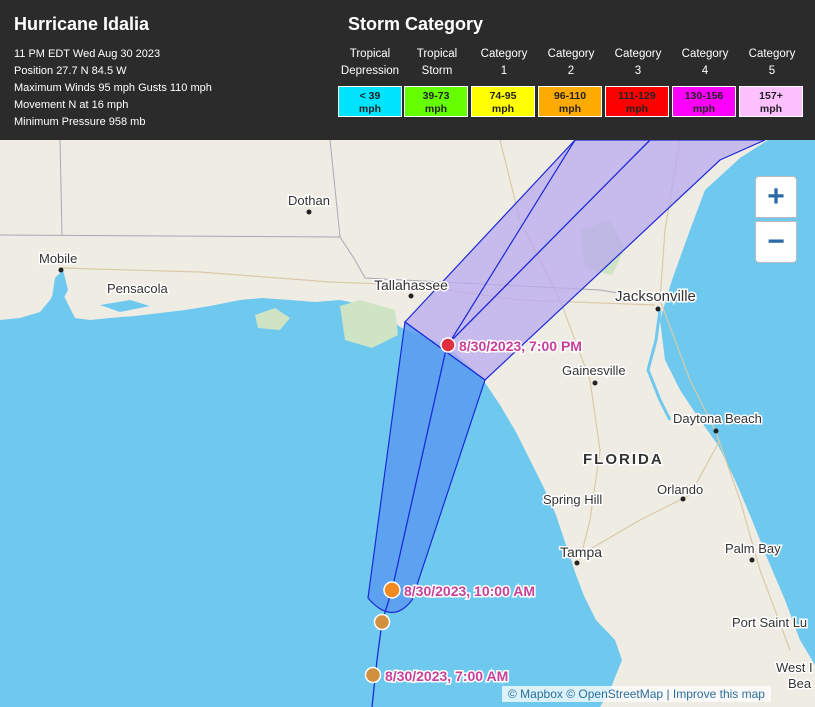 The image size is (815, 707). Describe the element at coordinates (655, 296) in the screenshot. I see `label-jacksonville: Jacksonville` at that location.